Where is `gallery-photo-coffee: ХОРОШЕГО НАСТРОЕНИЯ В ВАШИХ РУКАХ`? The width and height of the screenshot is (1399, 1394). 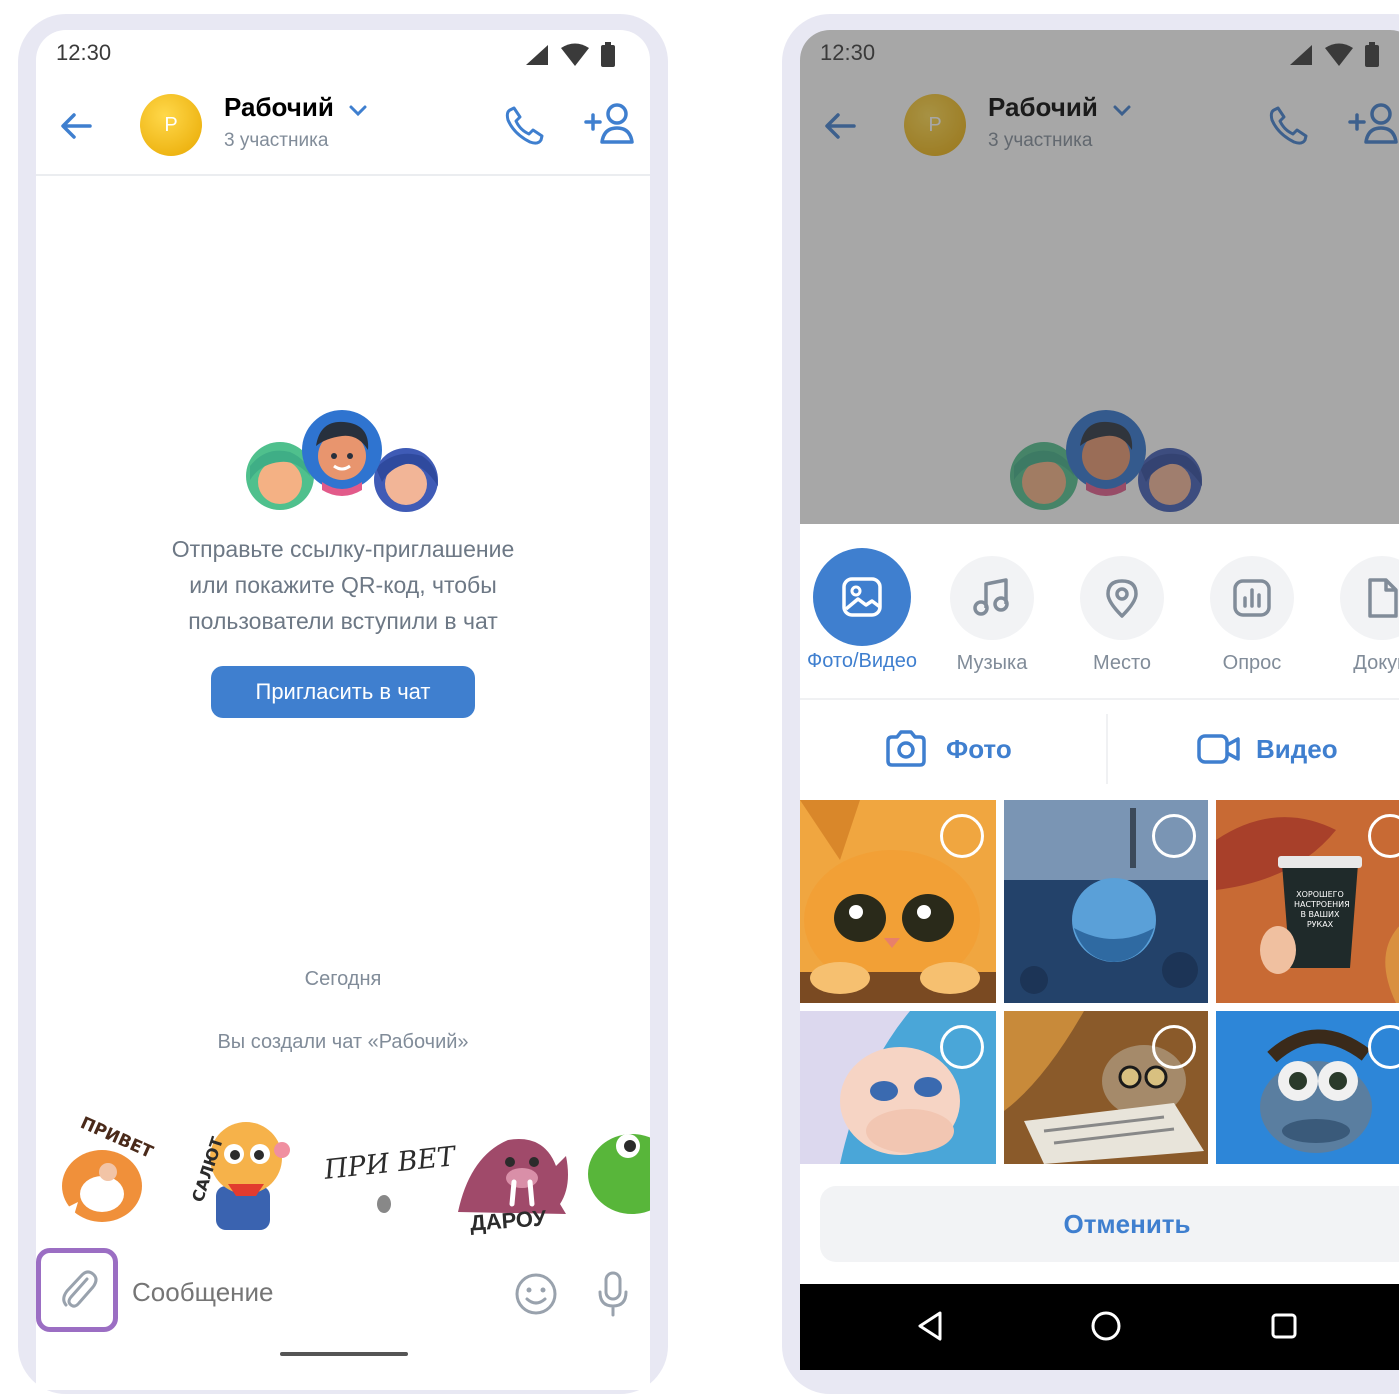 gallery-photo-coffee: ХОРОШЕГО НАСТРОЕНИЯ В ВАШИХ РУКАХ is located at coordinates (1307, 901).